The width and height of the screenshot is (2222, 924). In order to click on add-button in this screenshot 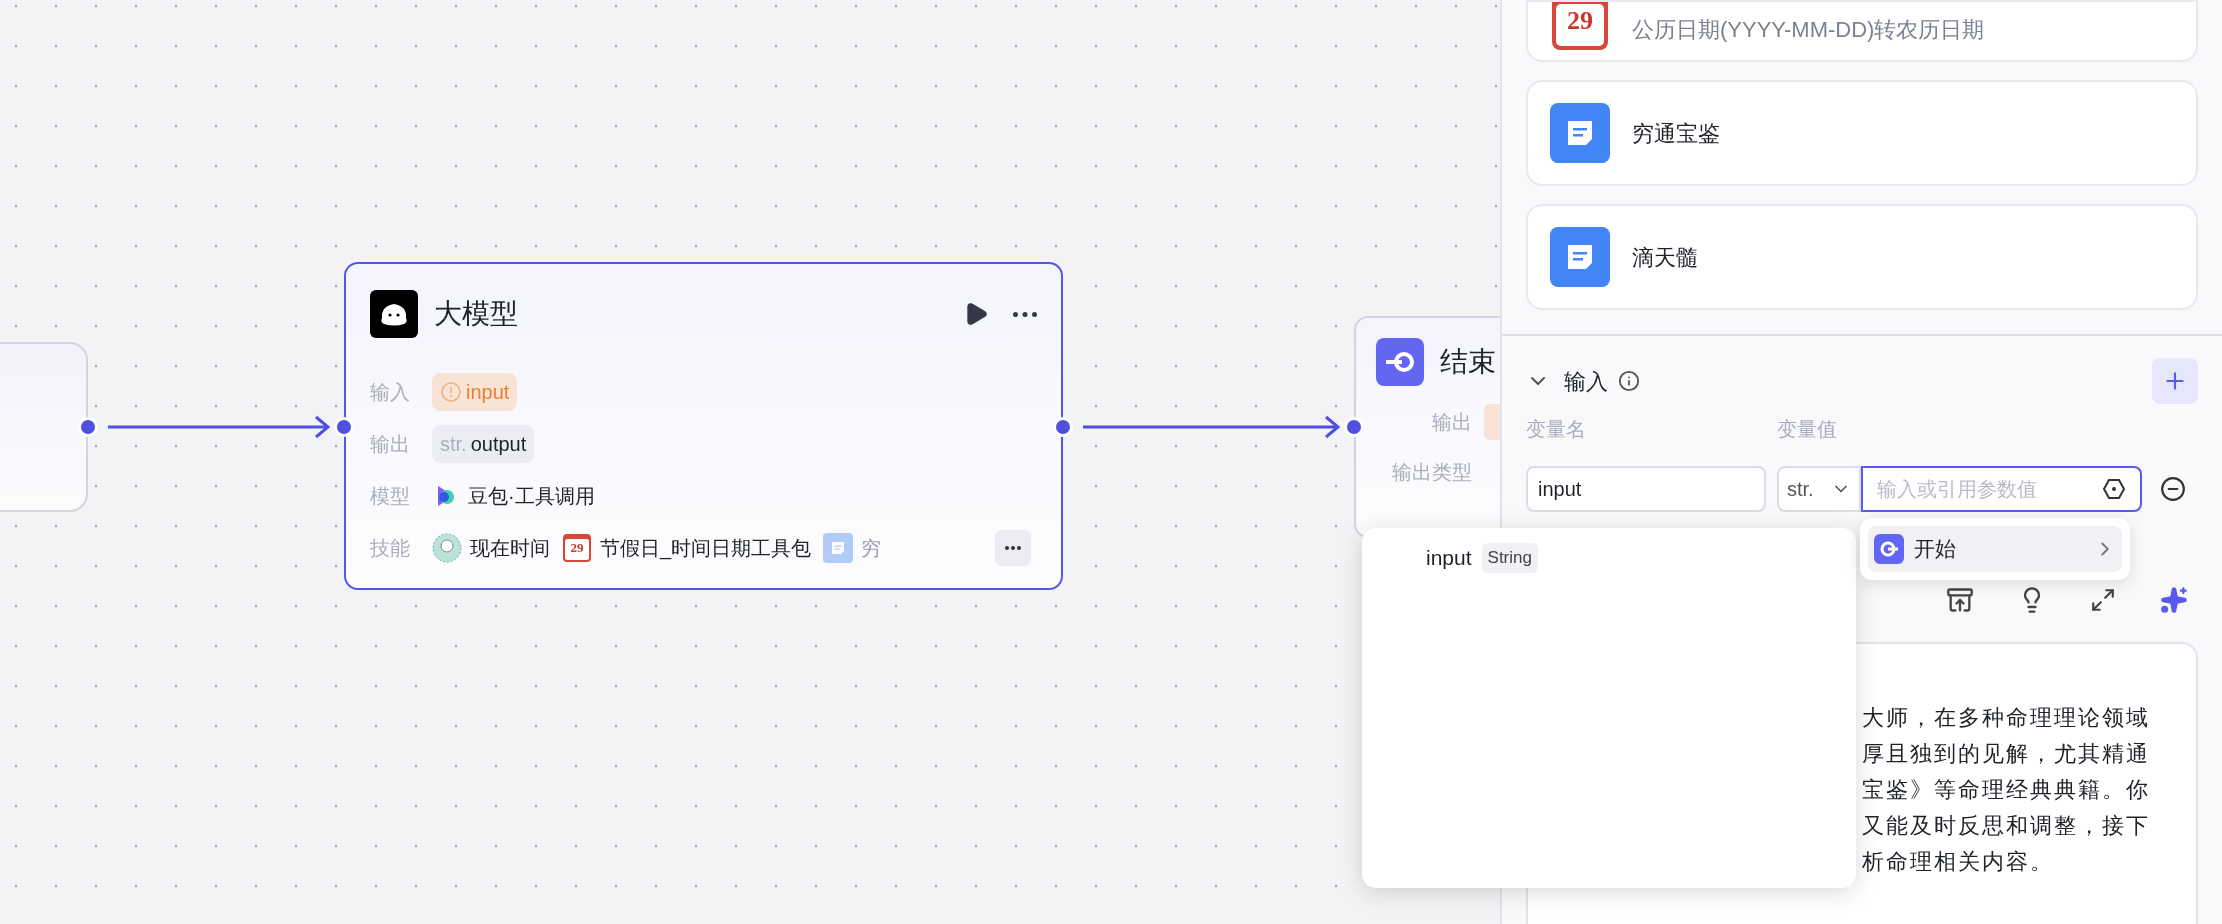, I will do `click(2175, 381)`.